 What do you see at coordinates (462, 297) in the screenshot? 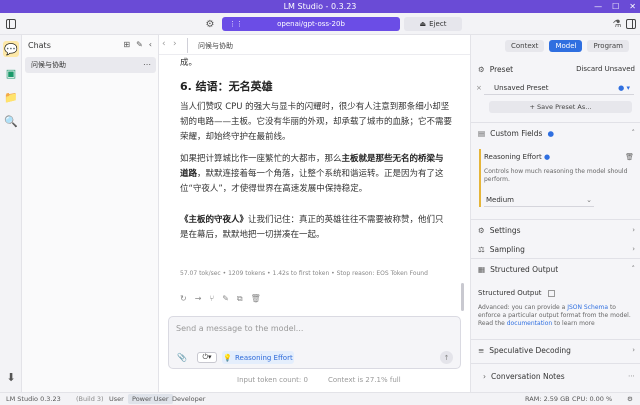
I see `scrollbar` at bounding box center [462, 297].